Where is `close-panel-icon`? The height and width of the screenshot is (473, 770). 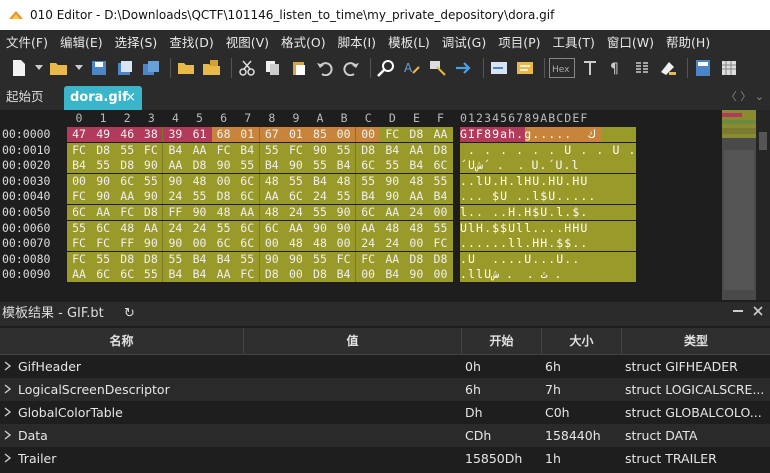
close-panel-icon is located at coordinates (758, 314).